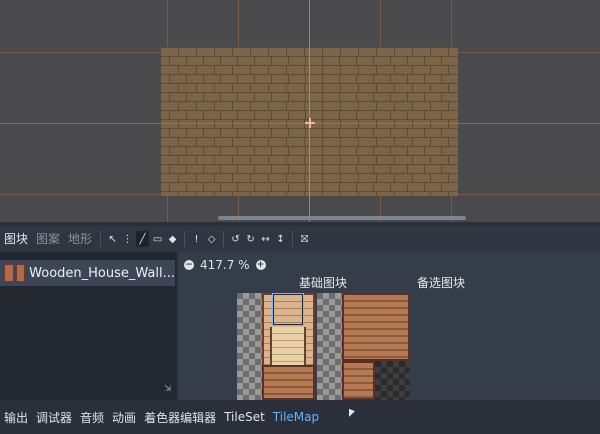 The width and height of the screenshot is (600, 434). Describe the element at coordinates (127, 239) in the screenshot. I see `move-icon: ⋮` at that location.